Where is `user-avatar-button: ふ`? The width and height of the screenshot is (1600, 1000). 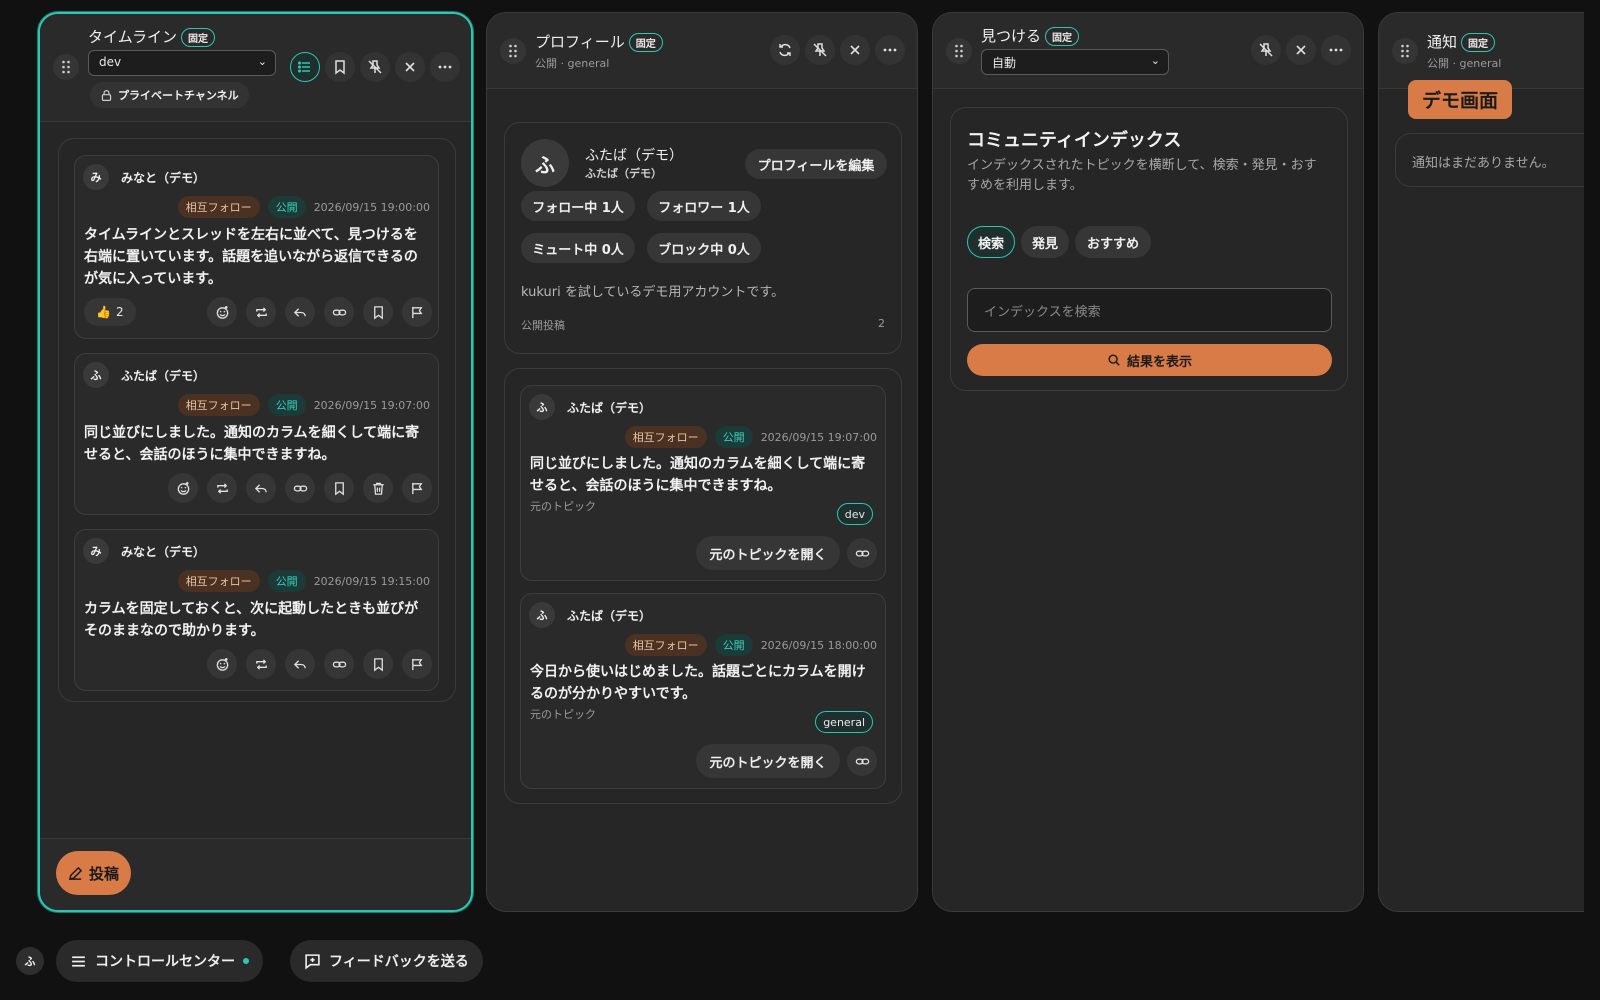 user-avatar-button: ふ is located at coordinates (30, 961).